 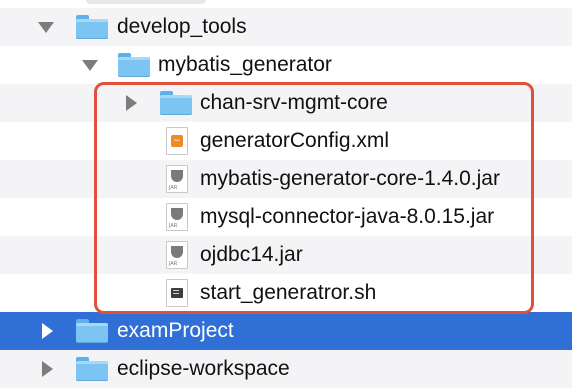 I want to click on scrolled-row-fragment, so click(x=286, y=3).